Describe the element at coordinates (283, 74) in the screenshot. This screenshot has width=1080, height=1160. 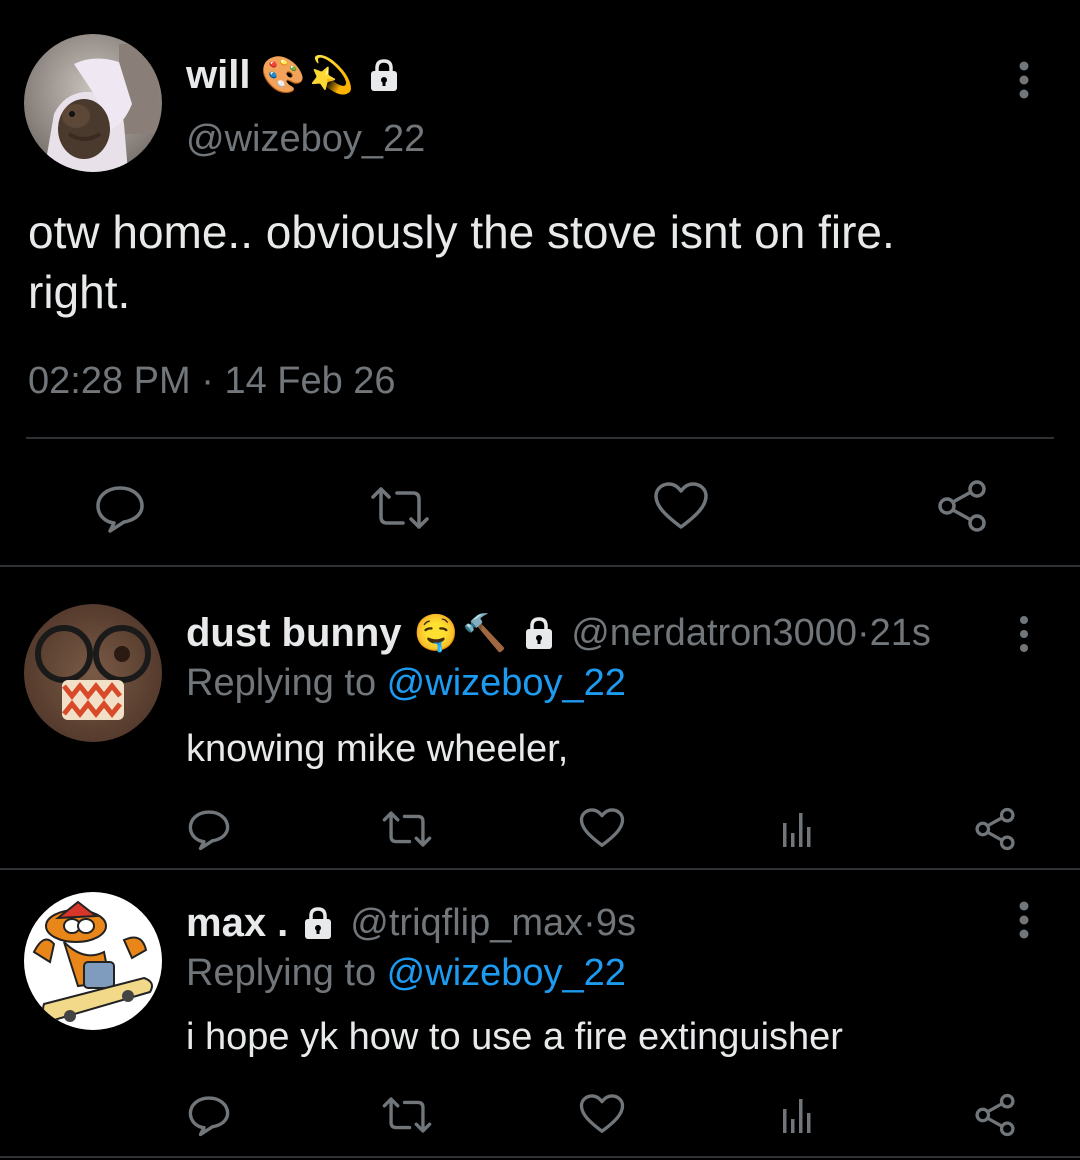
I see `palette-emoji: 🎨` at that location.